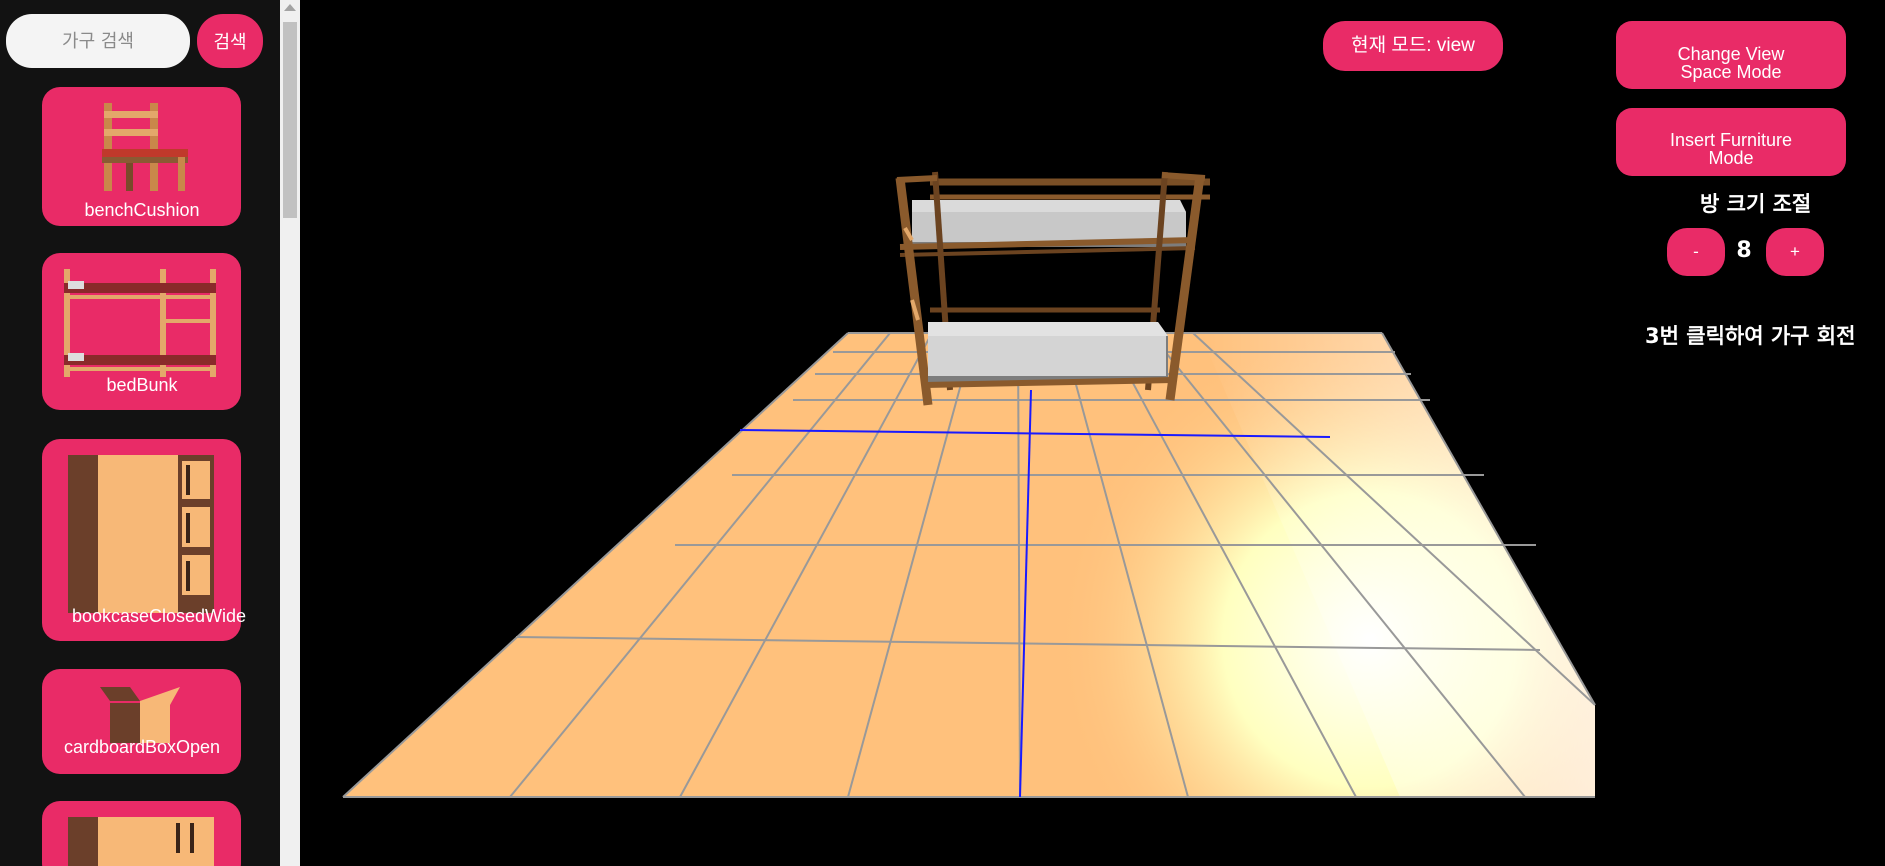 Image resolution: width=1885 pixels, height=866 pixels. Describe the element at coordinates (141, 841) in the screenshot. I see `furniture-thumbnail` at that location.